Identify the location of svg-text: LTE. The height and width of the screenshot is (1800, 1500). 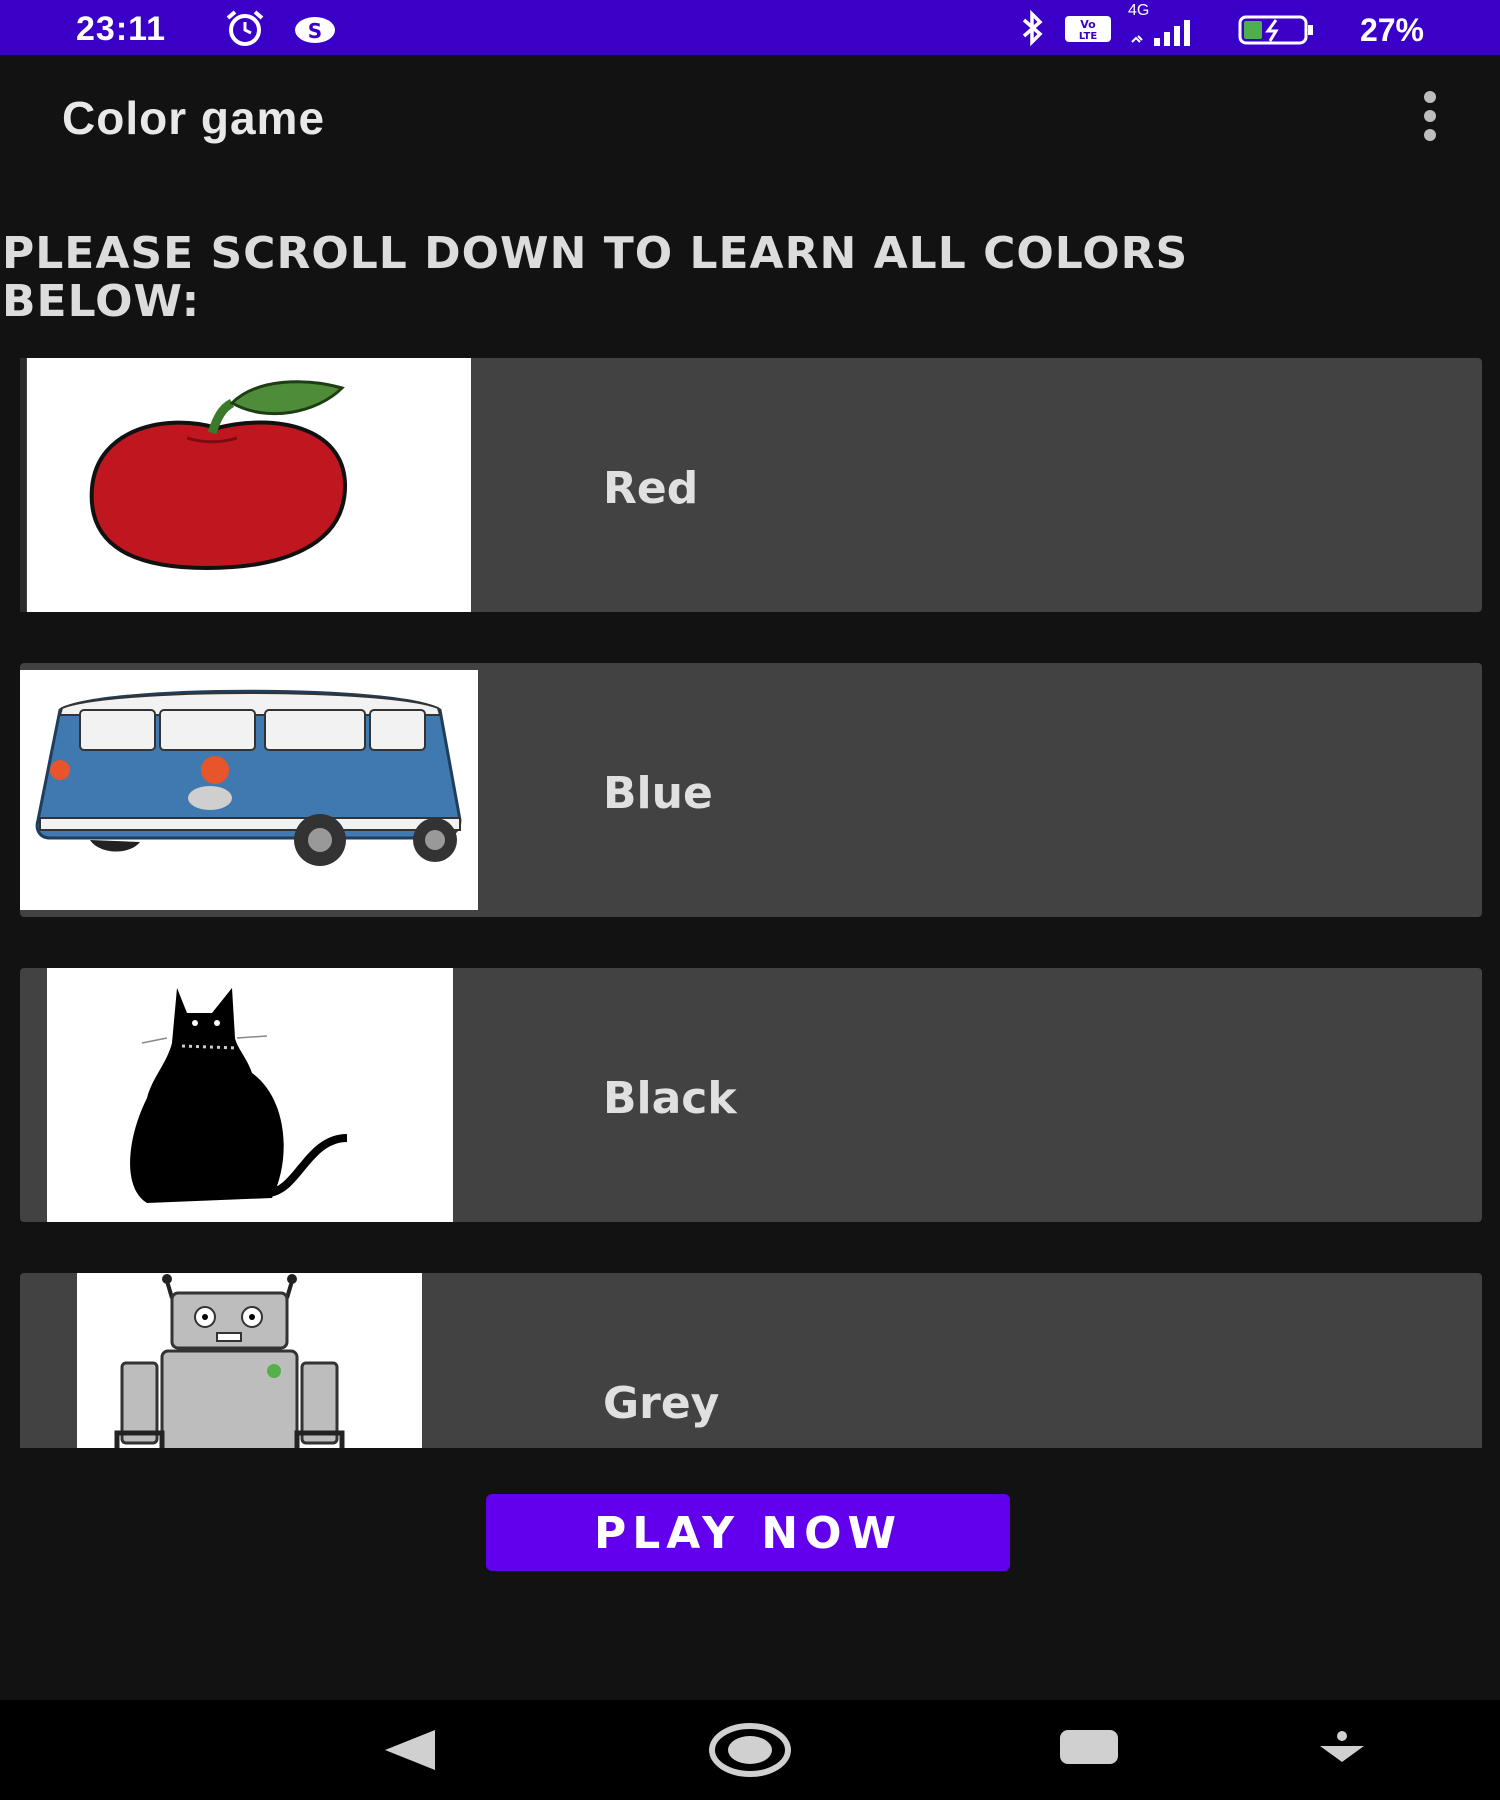
(1088, 36).